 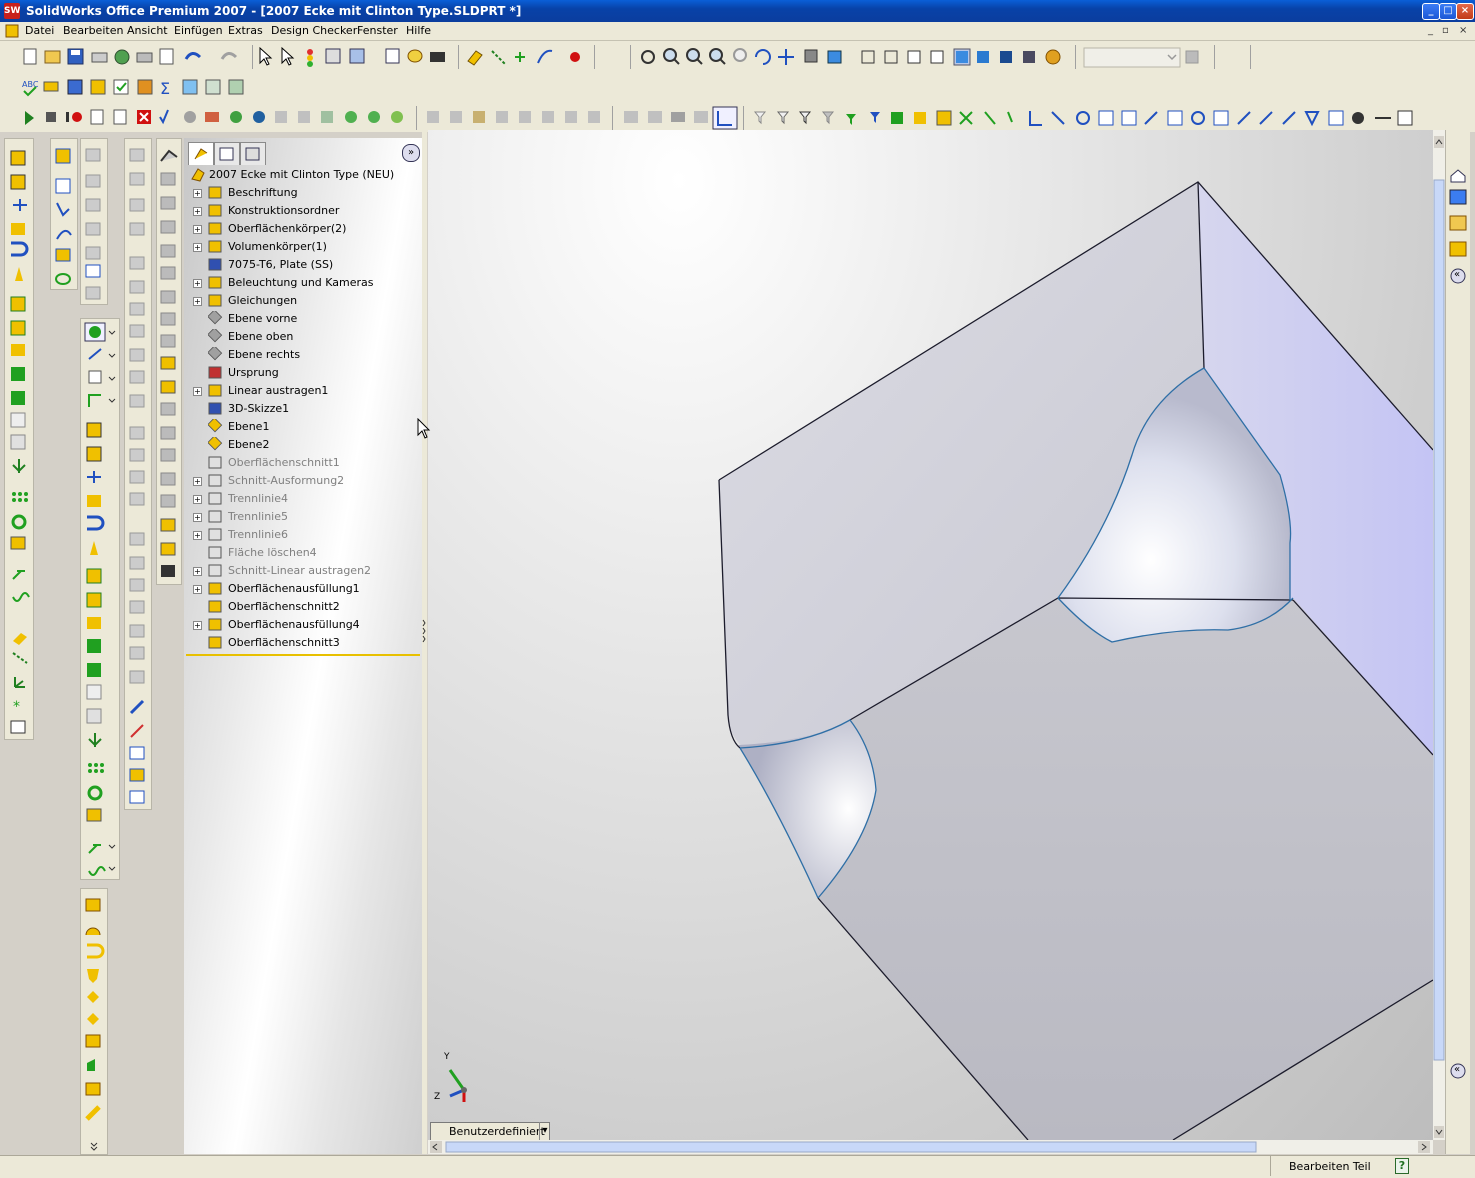 I want to click on stop-icon, so click(x=51, y=117).